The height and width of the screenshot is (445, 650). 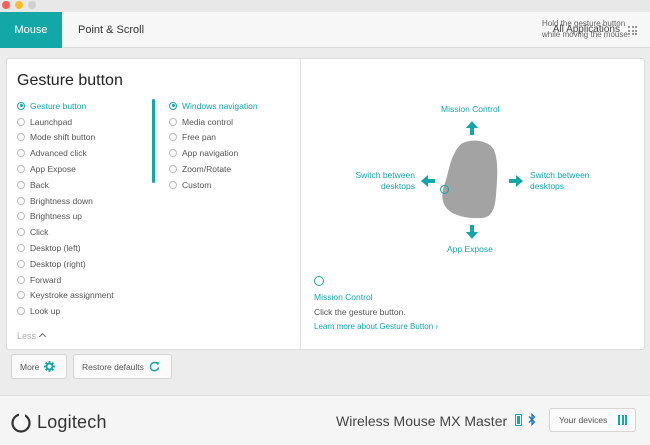 I want to click on close-window-button, so click(x=6, y=5).